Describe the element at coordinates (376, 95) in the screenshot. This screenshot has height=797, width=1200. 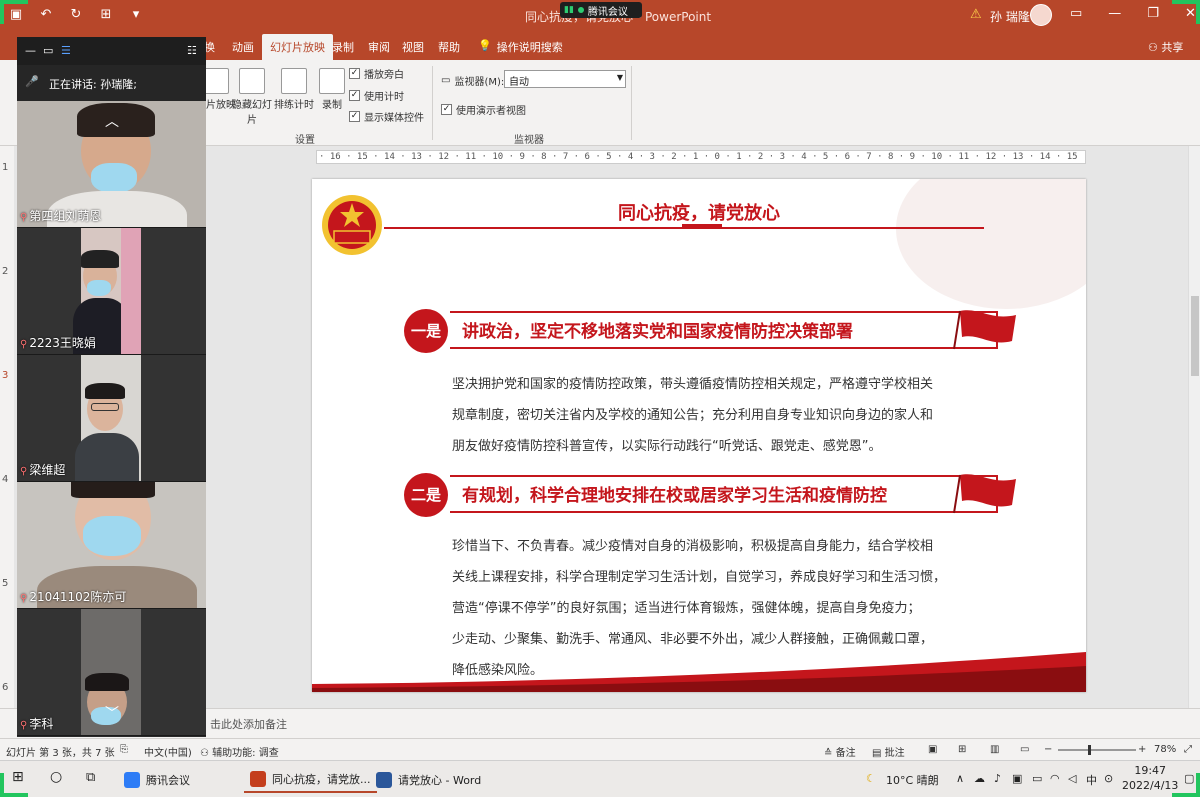
I see `use-timings-checkbox: ✓ 使用计时` at that location.